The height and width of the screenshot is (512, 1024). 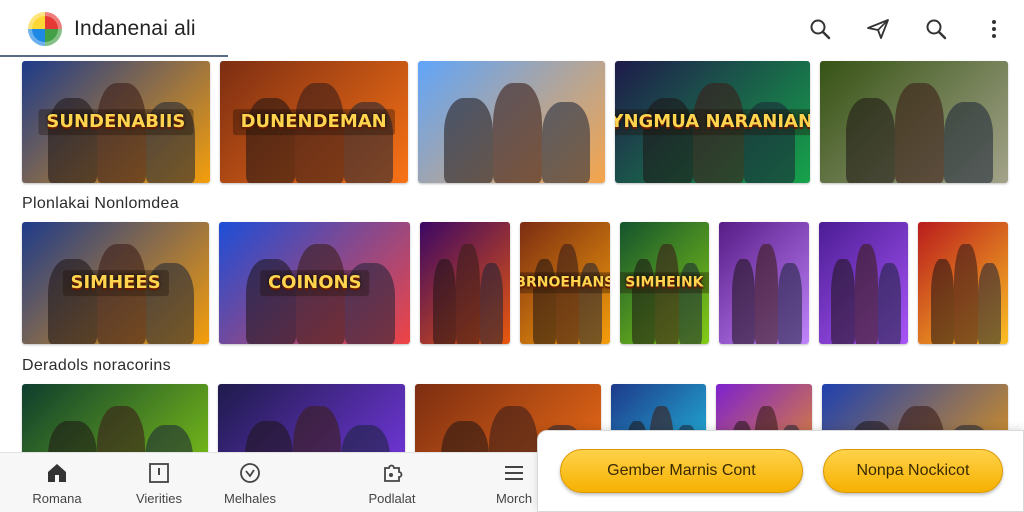 What do you see at coordinates (392, 498) in the screenshot?
I see `nav-label: Podlalat` at bounding box center [392, 498].